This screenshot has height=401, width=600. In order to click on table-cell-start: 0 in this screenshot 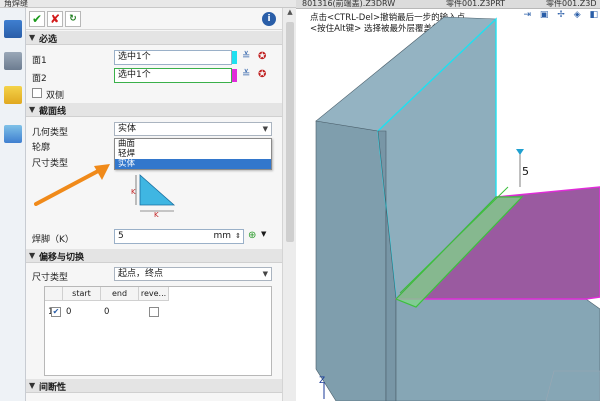, I will do `click(82, 312)`.